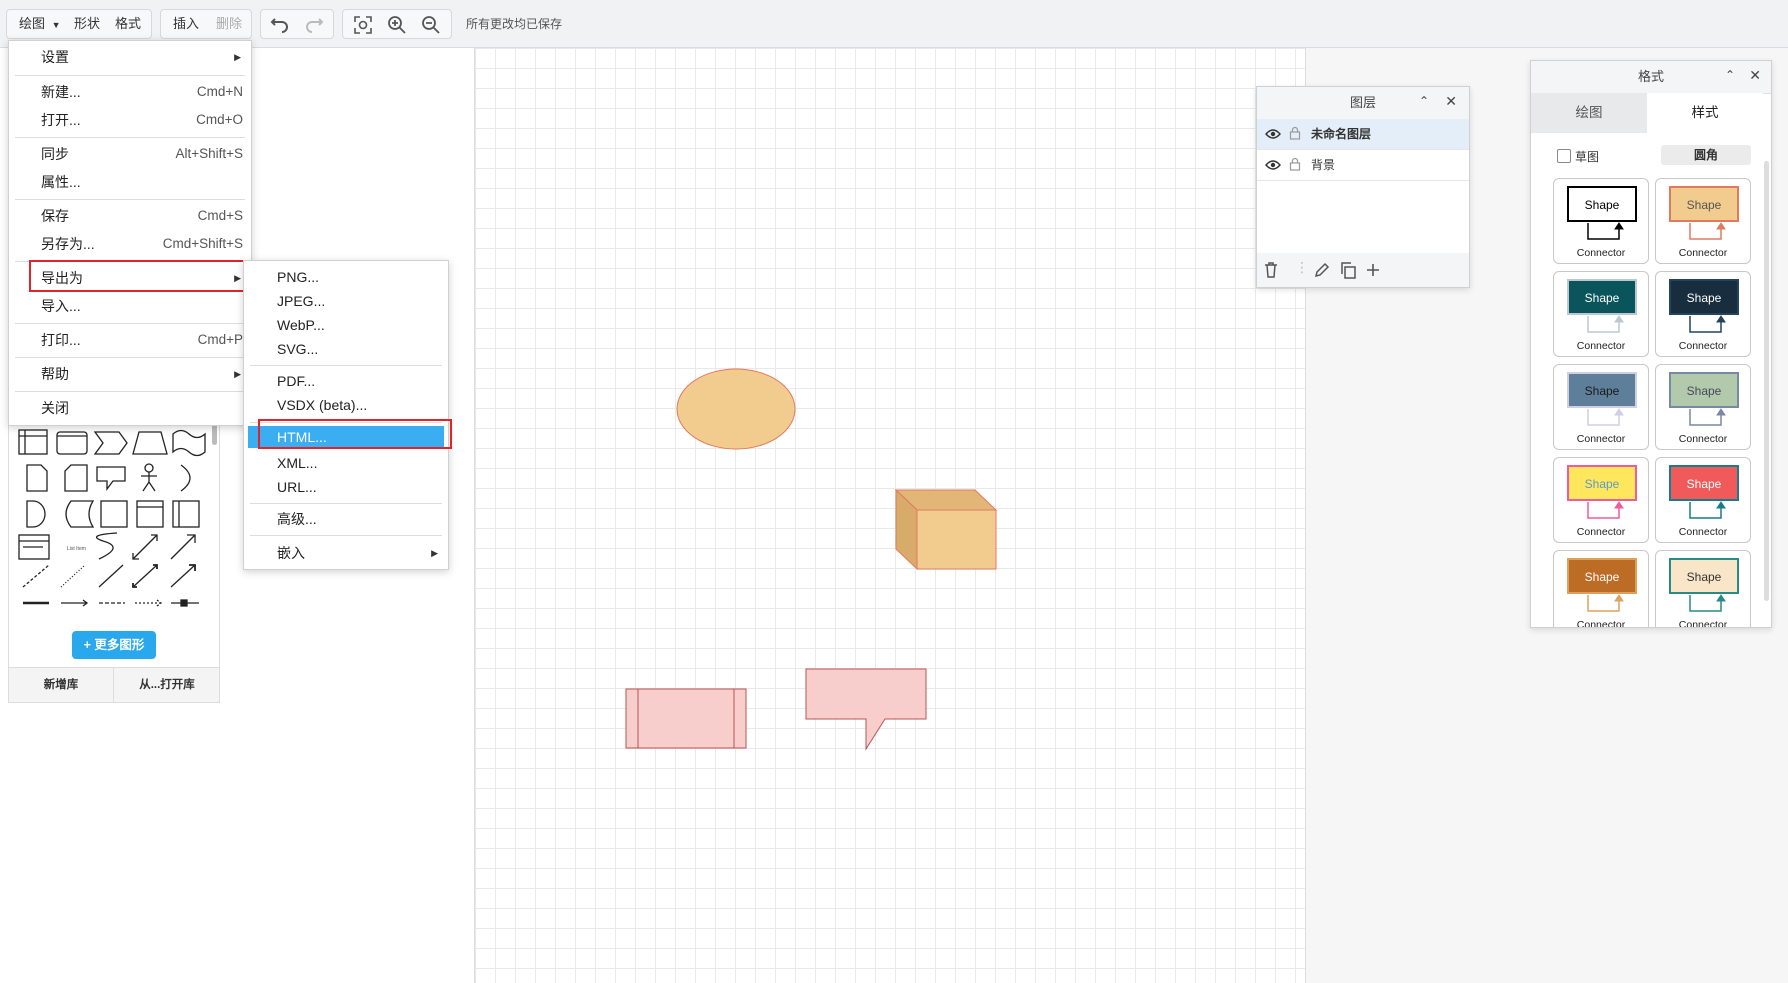  Describe the element at coordinates (1589, 113) in the screenshot. I see `tab-diagram: 绘图` at that location.